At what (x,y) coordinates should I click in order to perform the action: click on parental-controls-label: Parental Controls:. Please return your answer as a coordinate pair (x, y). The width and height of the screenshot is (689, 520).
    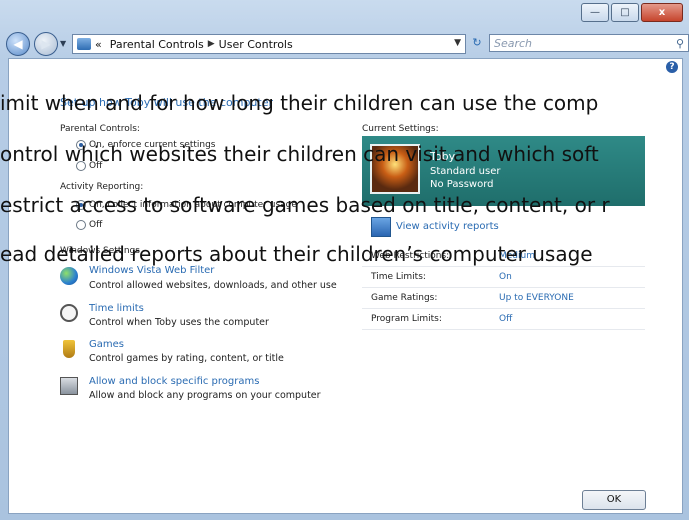
    Looking at the image, I should click on (100, 129).